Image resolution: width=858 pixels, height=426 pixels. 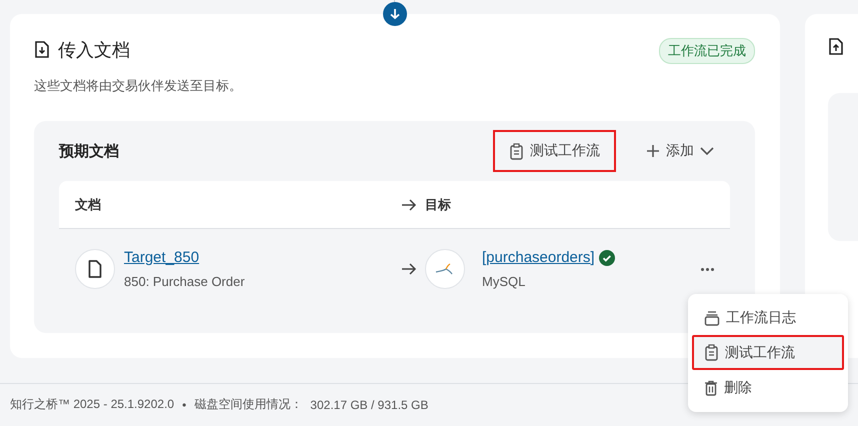 What do you see at coordinates (445, 269) in the screenshot?
I see `database-logo-icon` at bounding box center [445, 269].